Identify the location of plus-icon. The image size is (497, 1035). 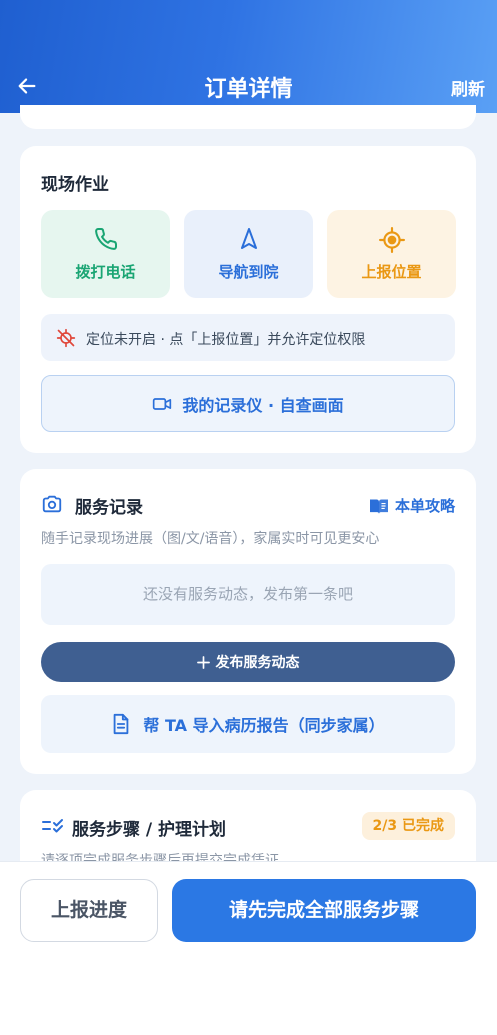
(203, 662).